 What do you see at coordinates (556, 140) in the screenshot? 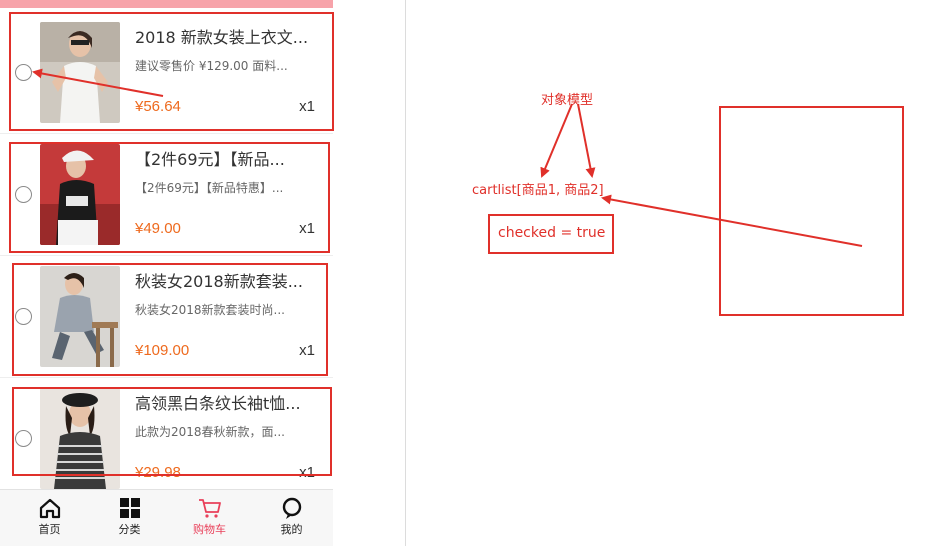
I see `arrow-to-item1` at bounding box center [556, 140].